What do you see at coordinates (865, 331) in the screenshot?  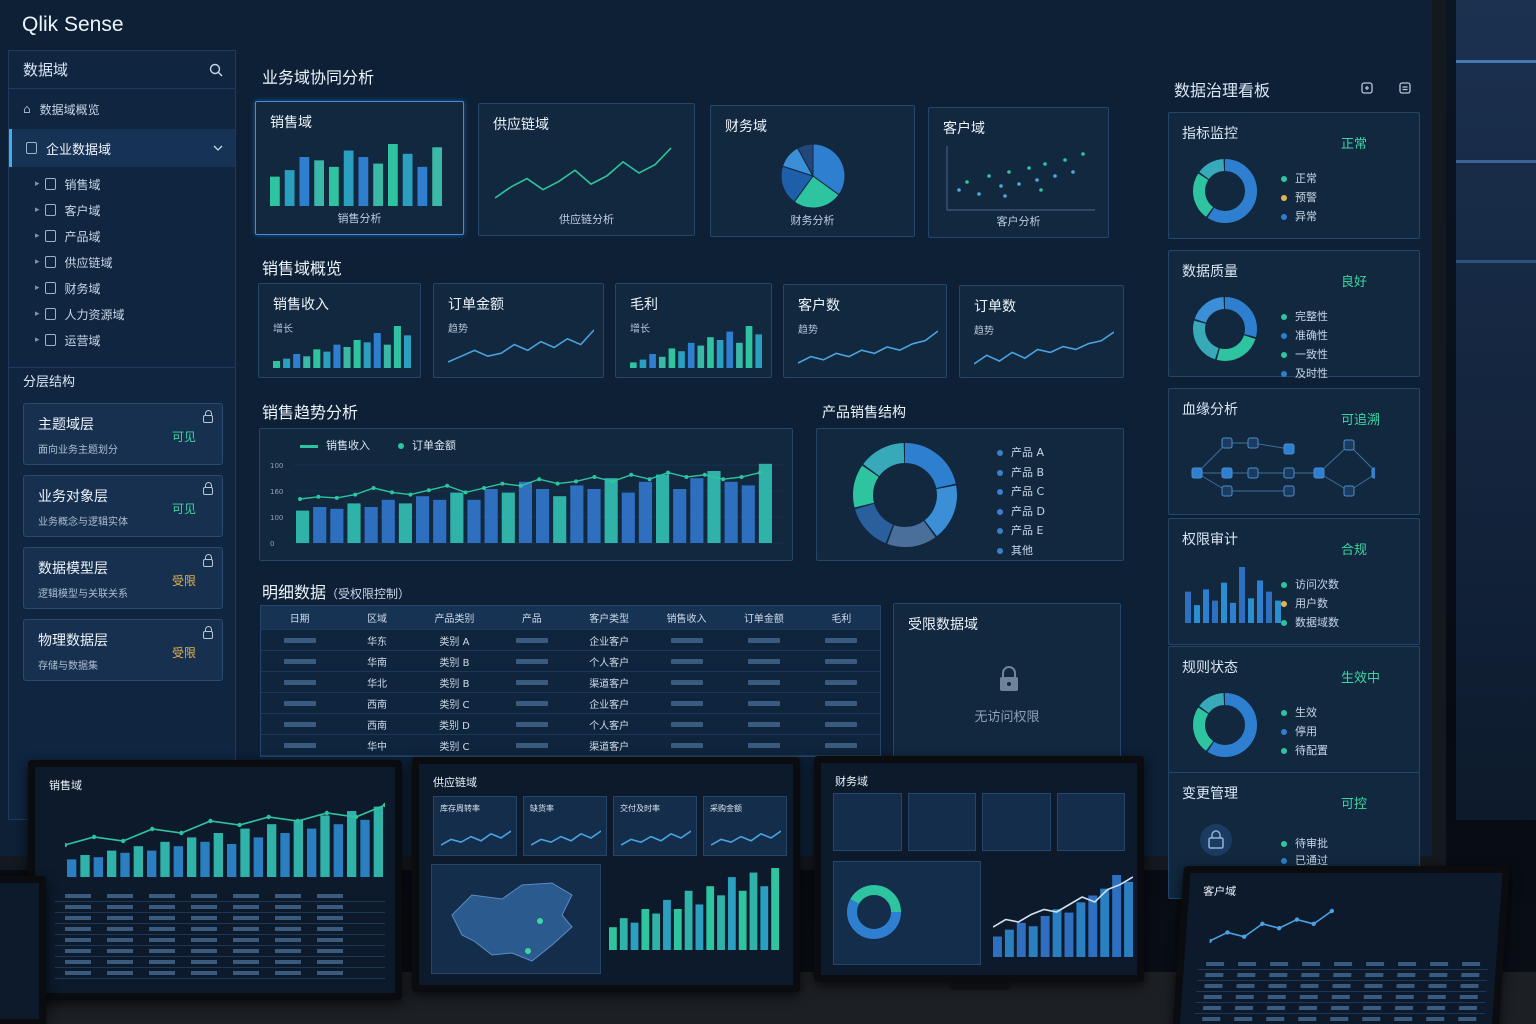 I see `kpi-card-customers: 客户数 趋势` at bounding box center [865, 331].